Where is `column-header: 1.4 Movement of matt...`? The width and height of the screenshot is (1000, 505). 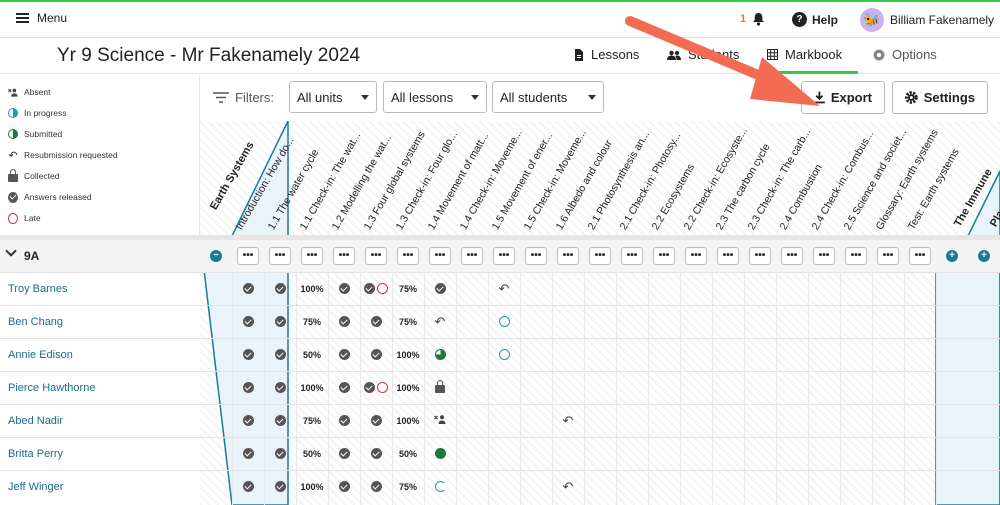
column-header: 1.4 Movement of matt... is located at coordinates (458, 178).